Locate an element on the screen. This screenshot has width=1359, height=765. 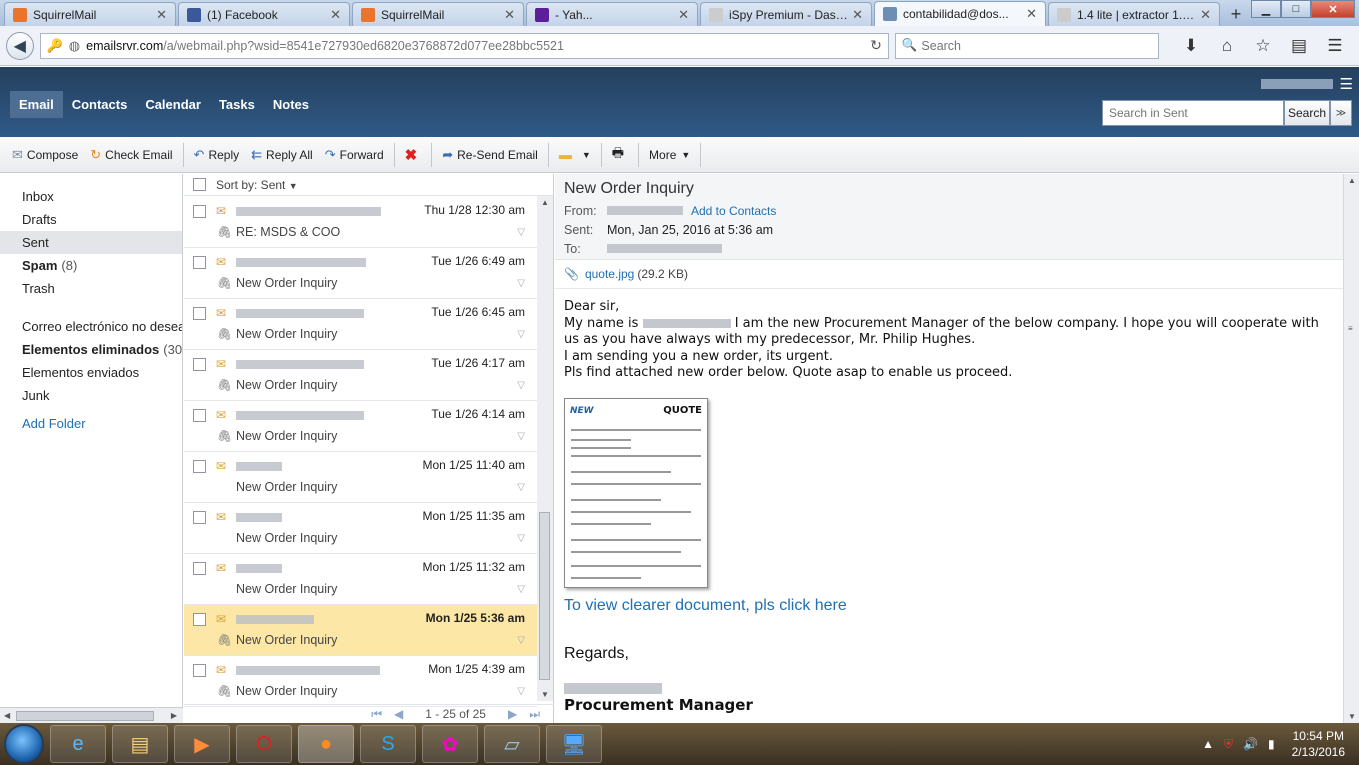
app-menu-icon: ☰ is located at coordinates (1346, 84).